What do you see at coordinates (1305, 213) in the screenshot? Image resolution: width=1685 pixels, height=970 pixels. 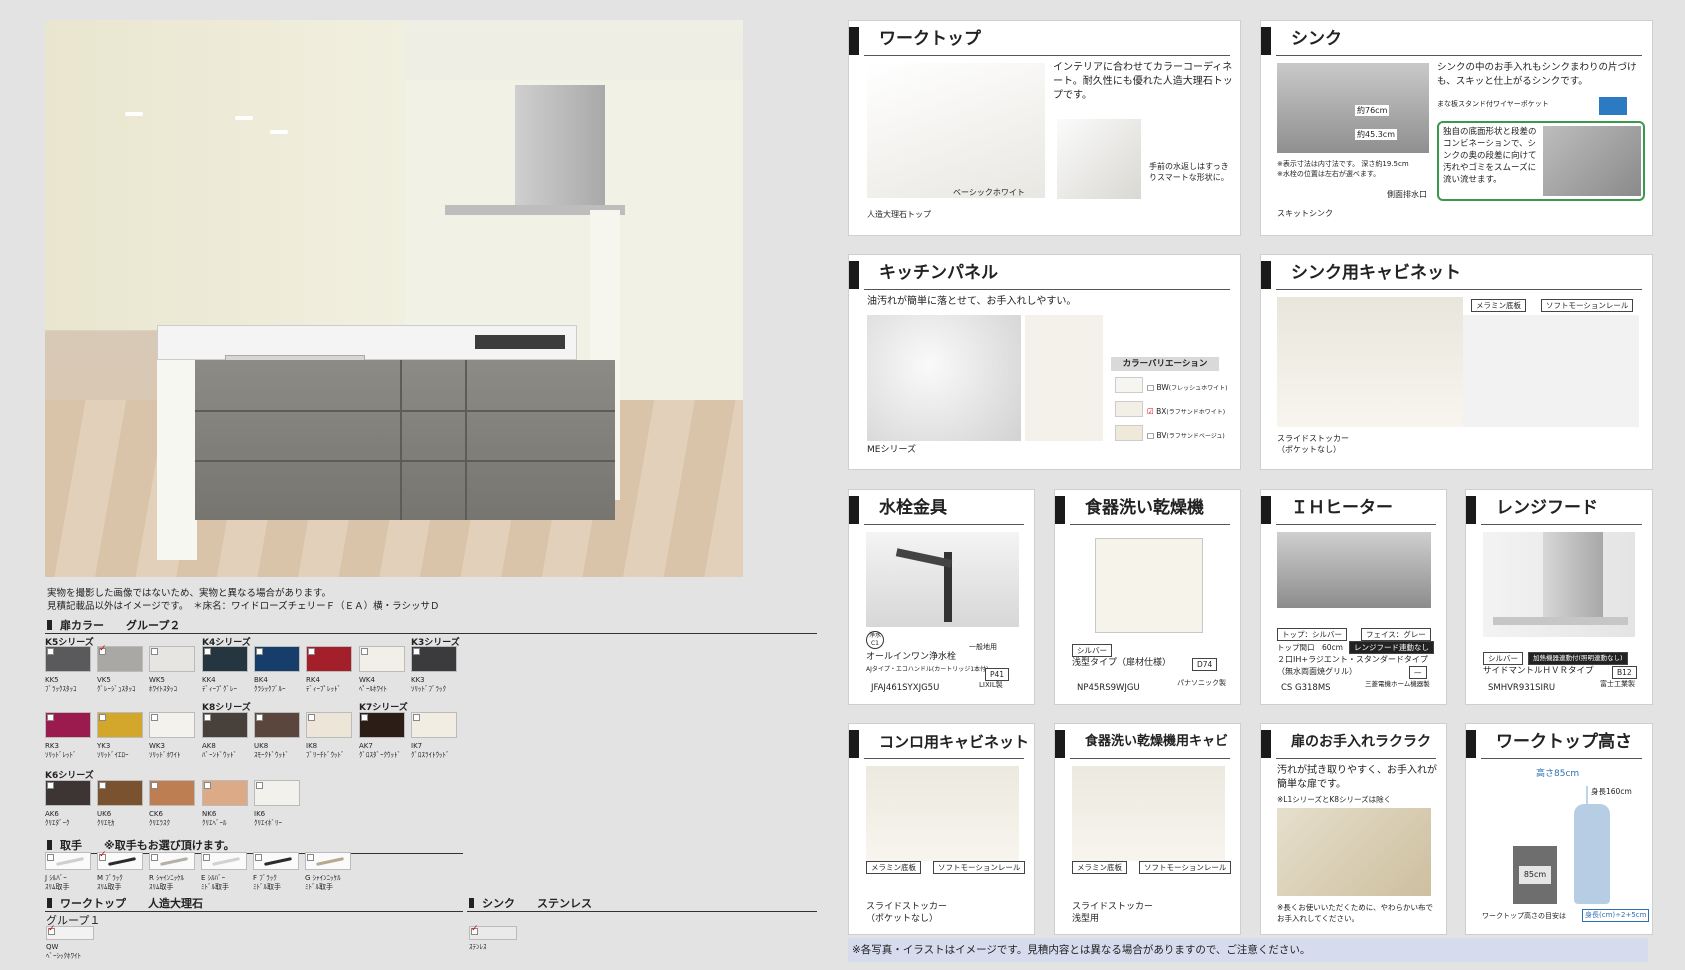 I see `sink-product: スキットシンク` at bounding box center [1305, 213].